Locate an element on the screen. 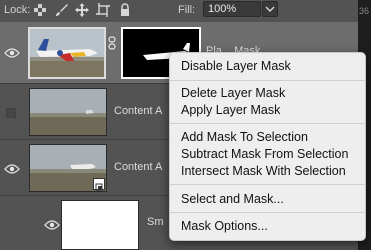  lock-bar: Lock: Fill: 100% is located at coordinates (180, 11).